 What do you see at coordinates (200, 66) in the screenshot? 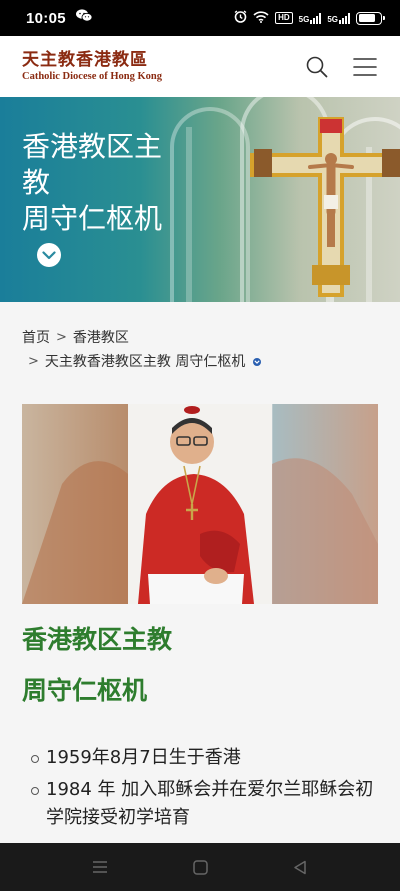
I see `site-header: 天主教香港教區 Catholic Diocese of Hong Kong` at bounding box center [200, 66].